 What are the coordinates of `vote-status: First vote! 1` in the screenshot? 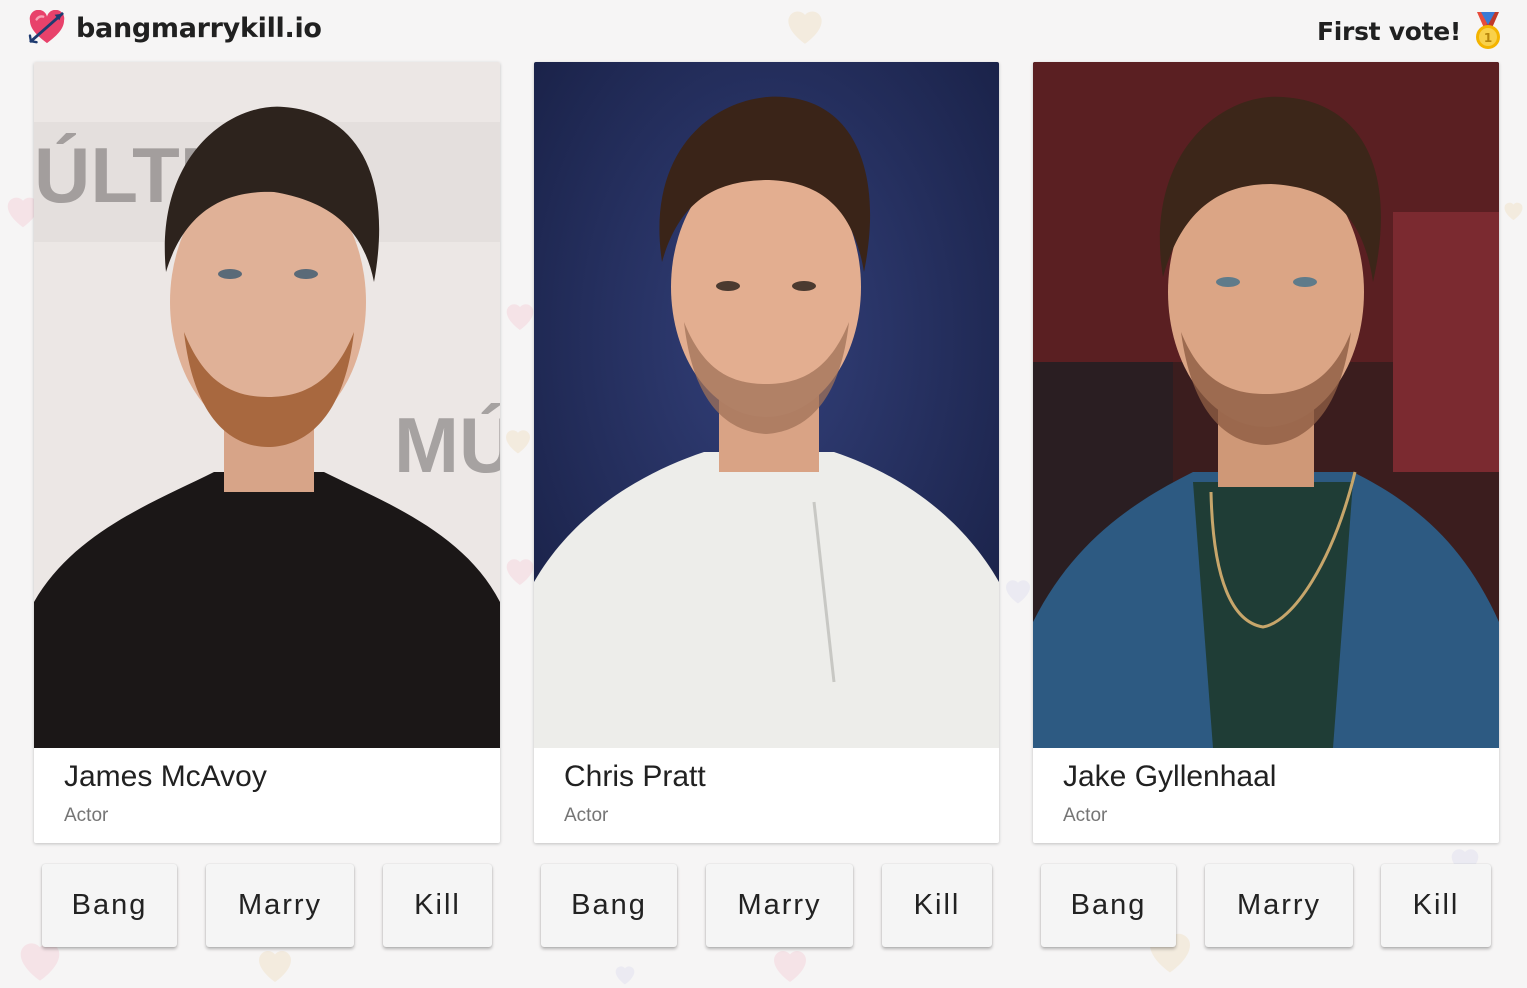 It's located at (1411, 31).